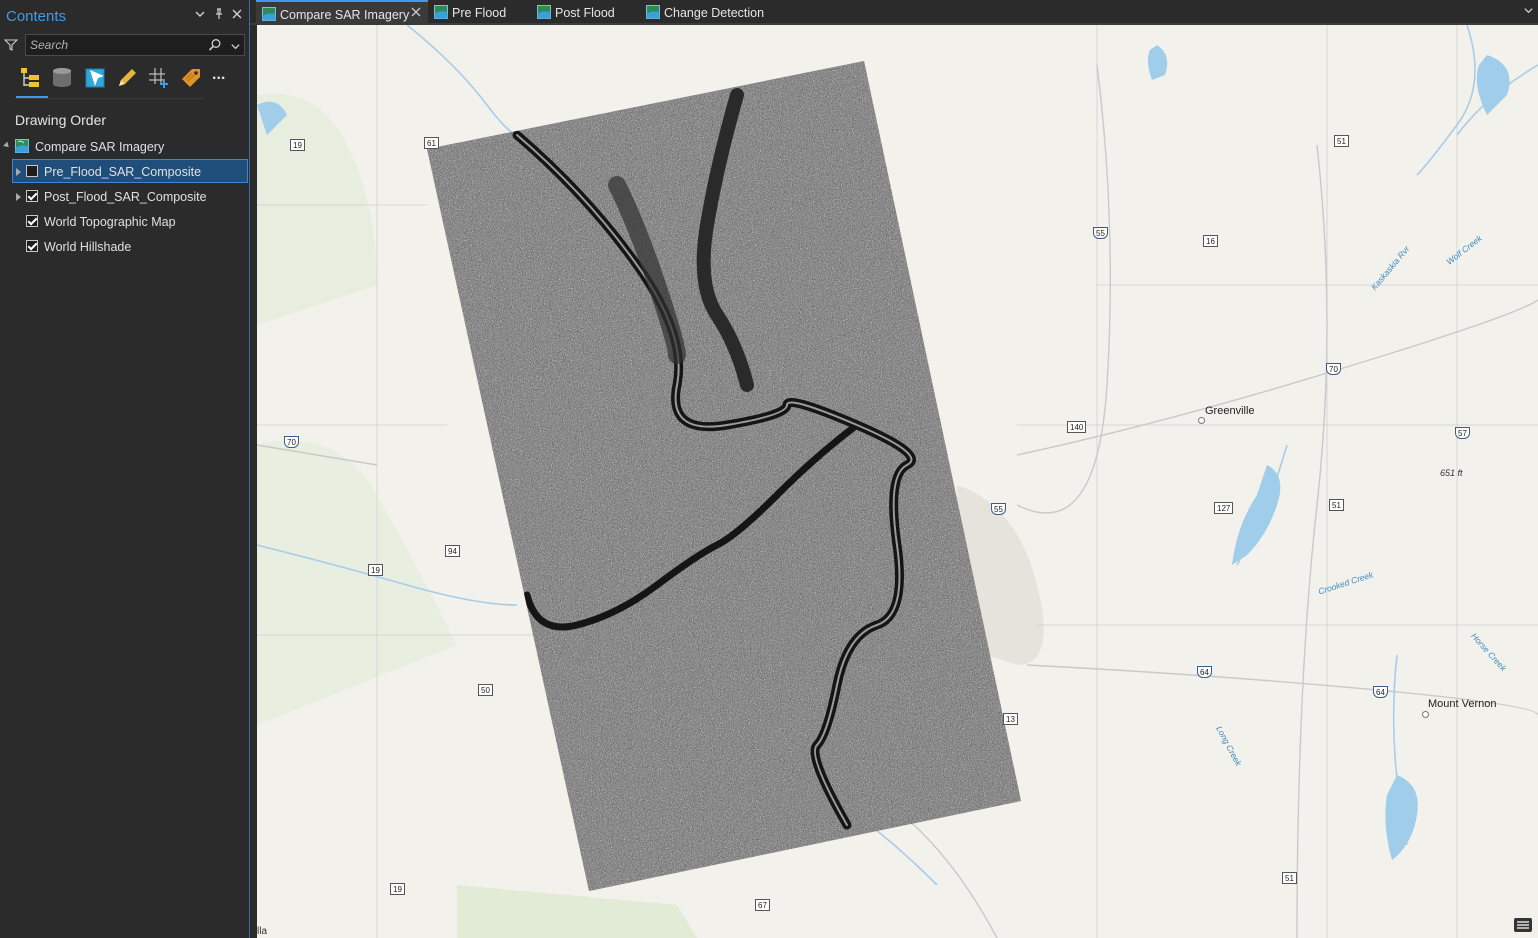  I want to click on route-shield: 57, so click(1462, 433).